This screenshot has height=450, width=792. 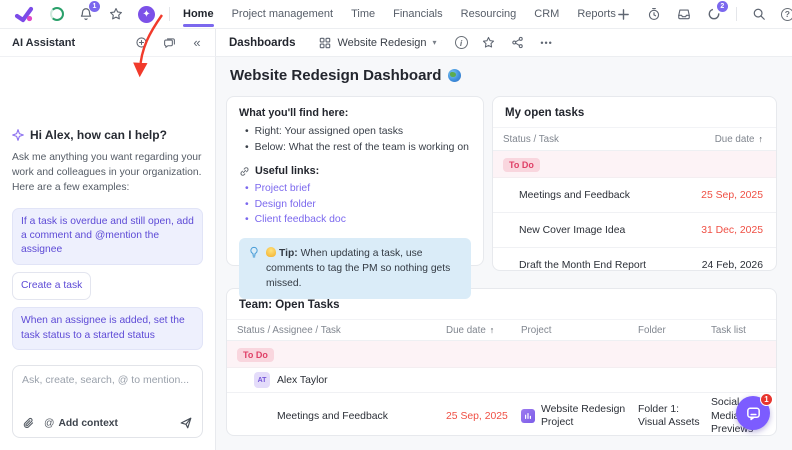 I want to click on help-icon: ?, so click(x=786, y=14).